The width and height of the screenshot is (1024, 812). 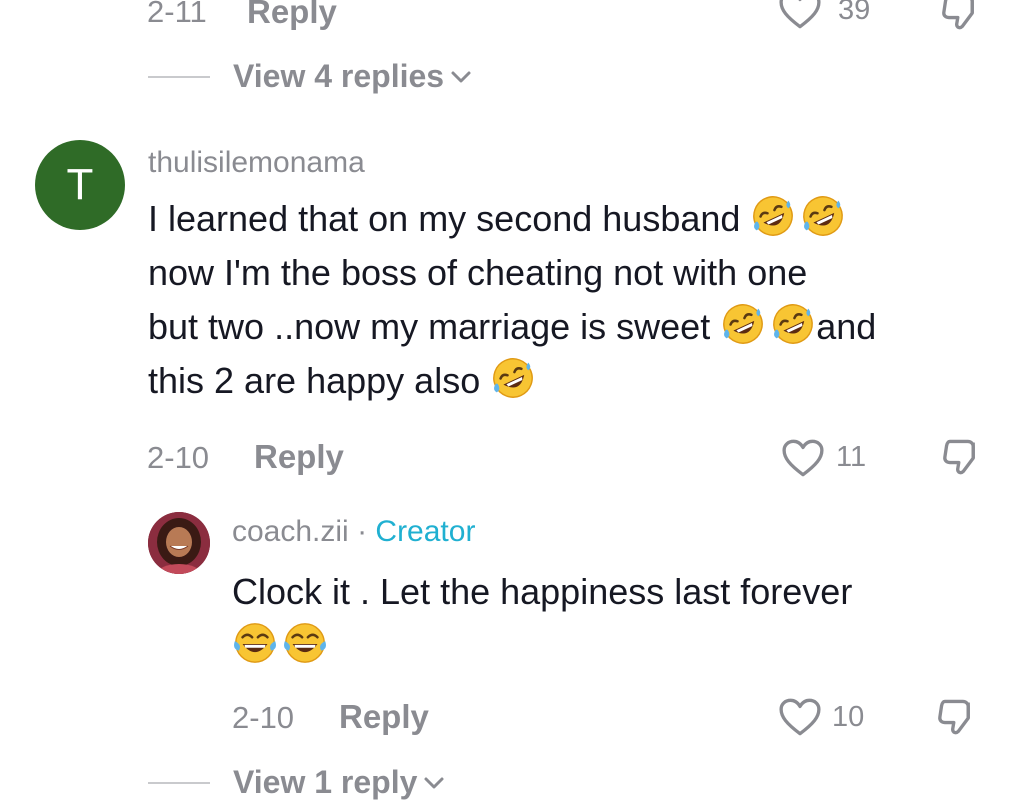 What do you see at coordinates (177, 14) in the screenshot?
I see `comment-date: 2-11` at bounding box center [177, 14].